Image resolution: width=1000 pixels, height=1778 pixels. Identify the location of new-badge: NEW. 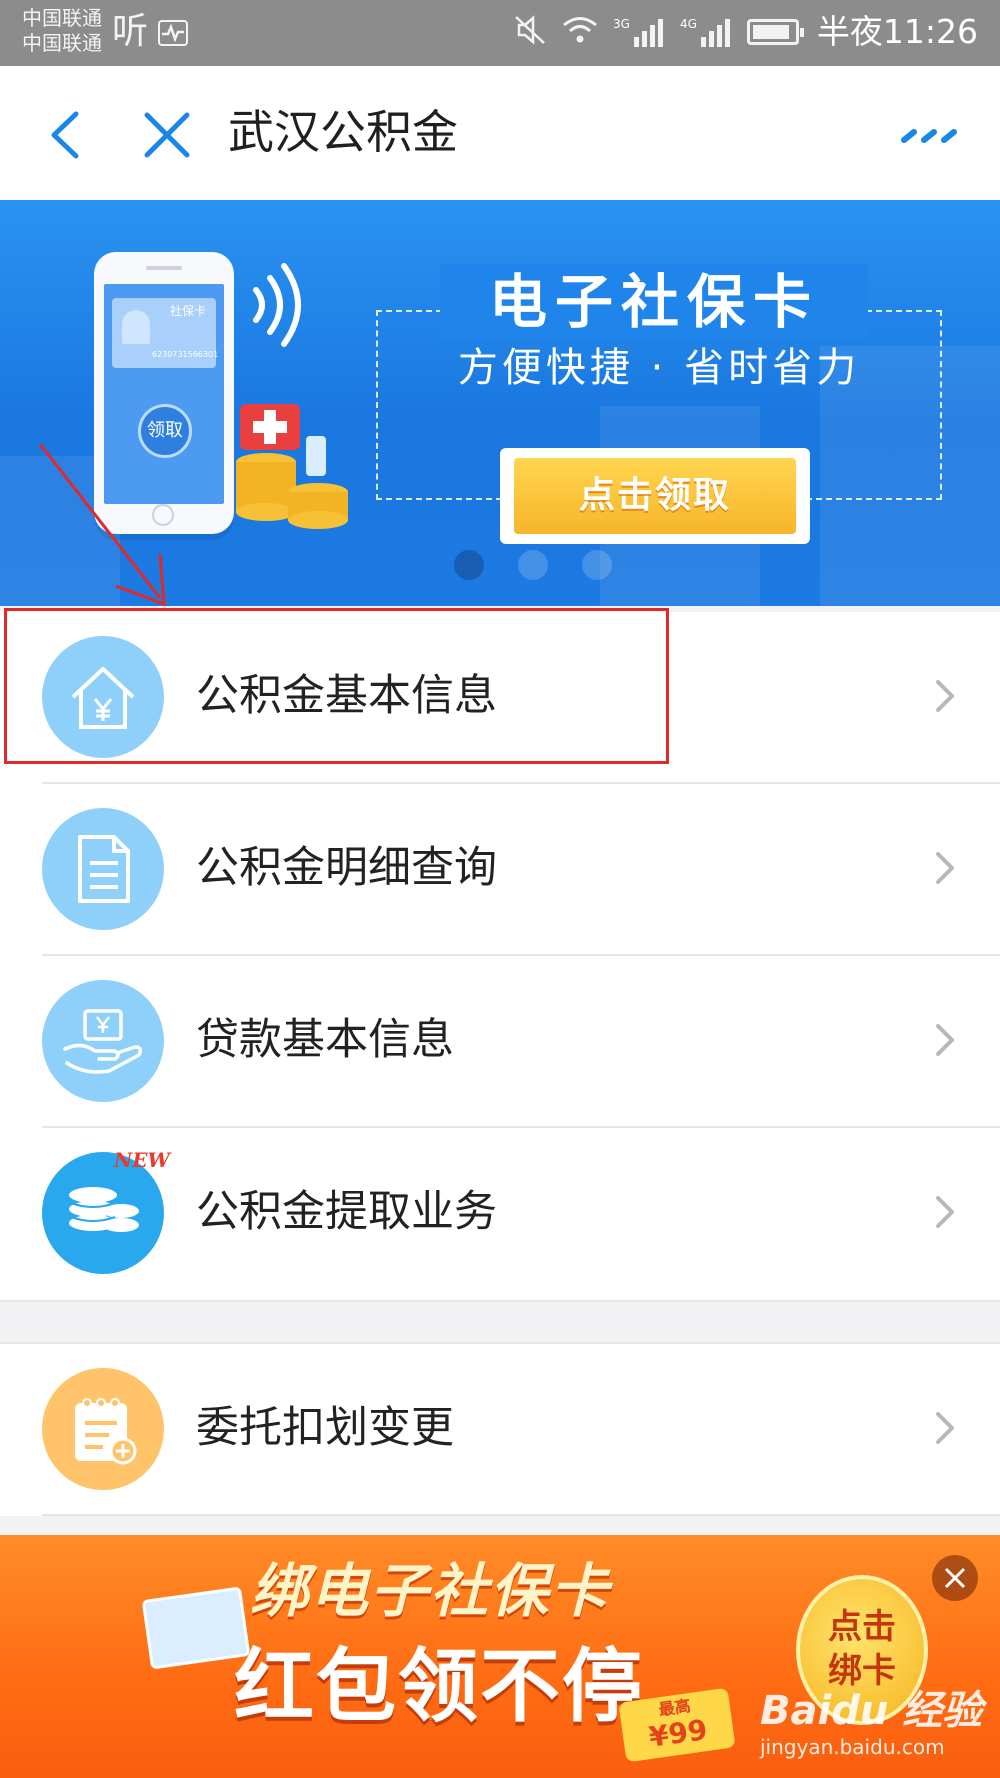
(142, 1160).